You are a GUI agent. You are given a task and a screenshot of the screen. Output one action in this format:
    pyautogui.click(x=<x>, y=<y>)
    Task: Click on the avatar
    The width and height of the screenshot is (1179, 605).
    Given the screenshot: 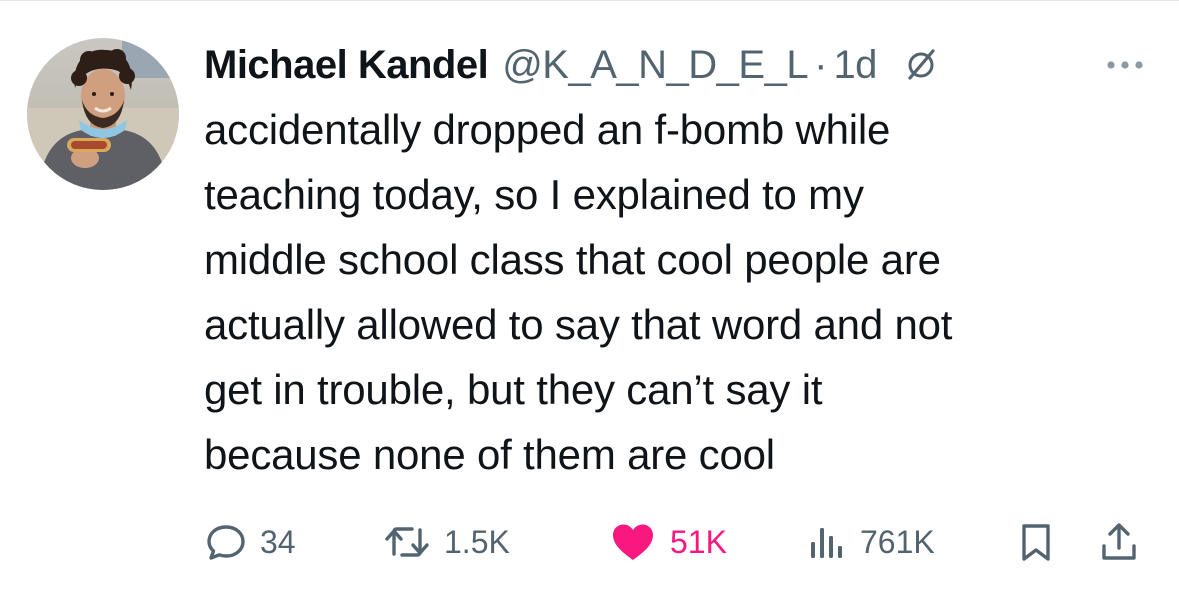 What is the action you would take?
    pyautogui.click(x=103, y=114)
    